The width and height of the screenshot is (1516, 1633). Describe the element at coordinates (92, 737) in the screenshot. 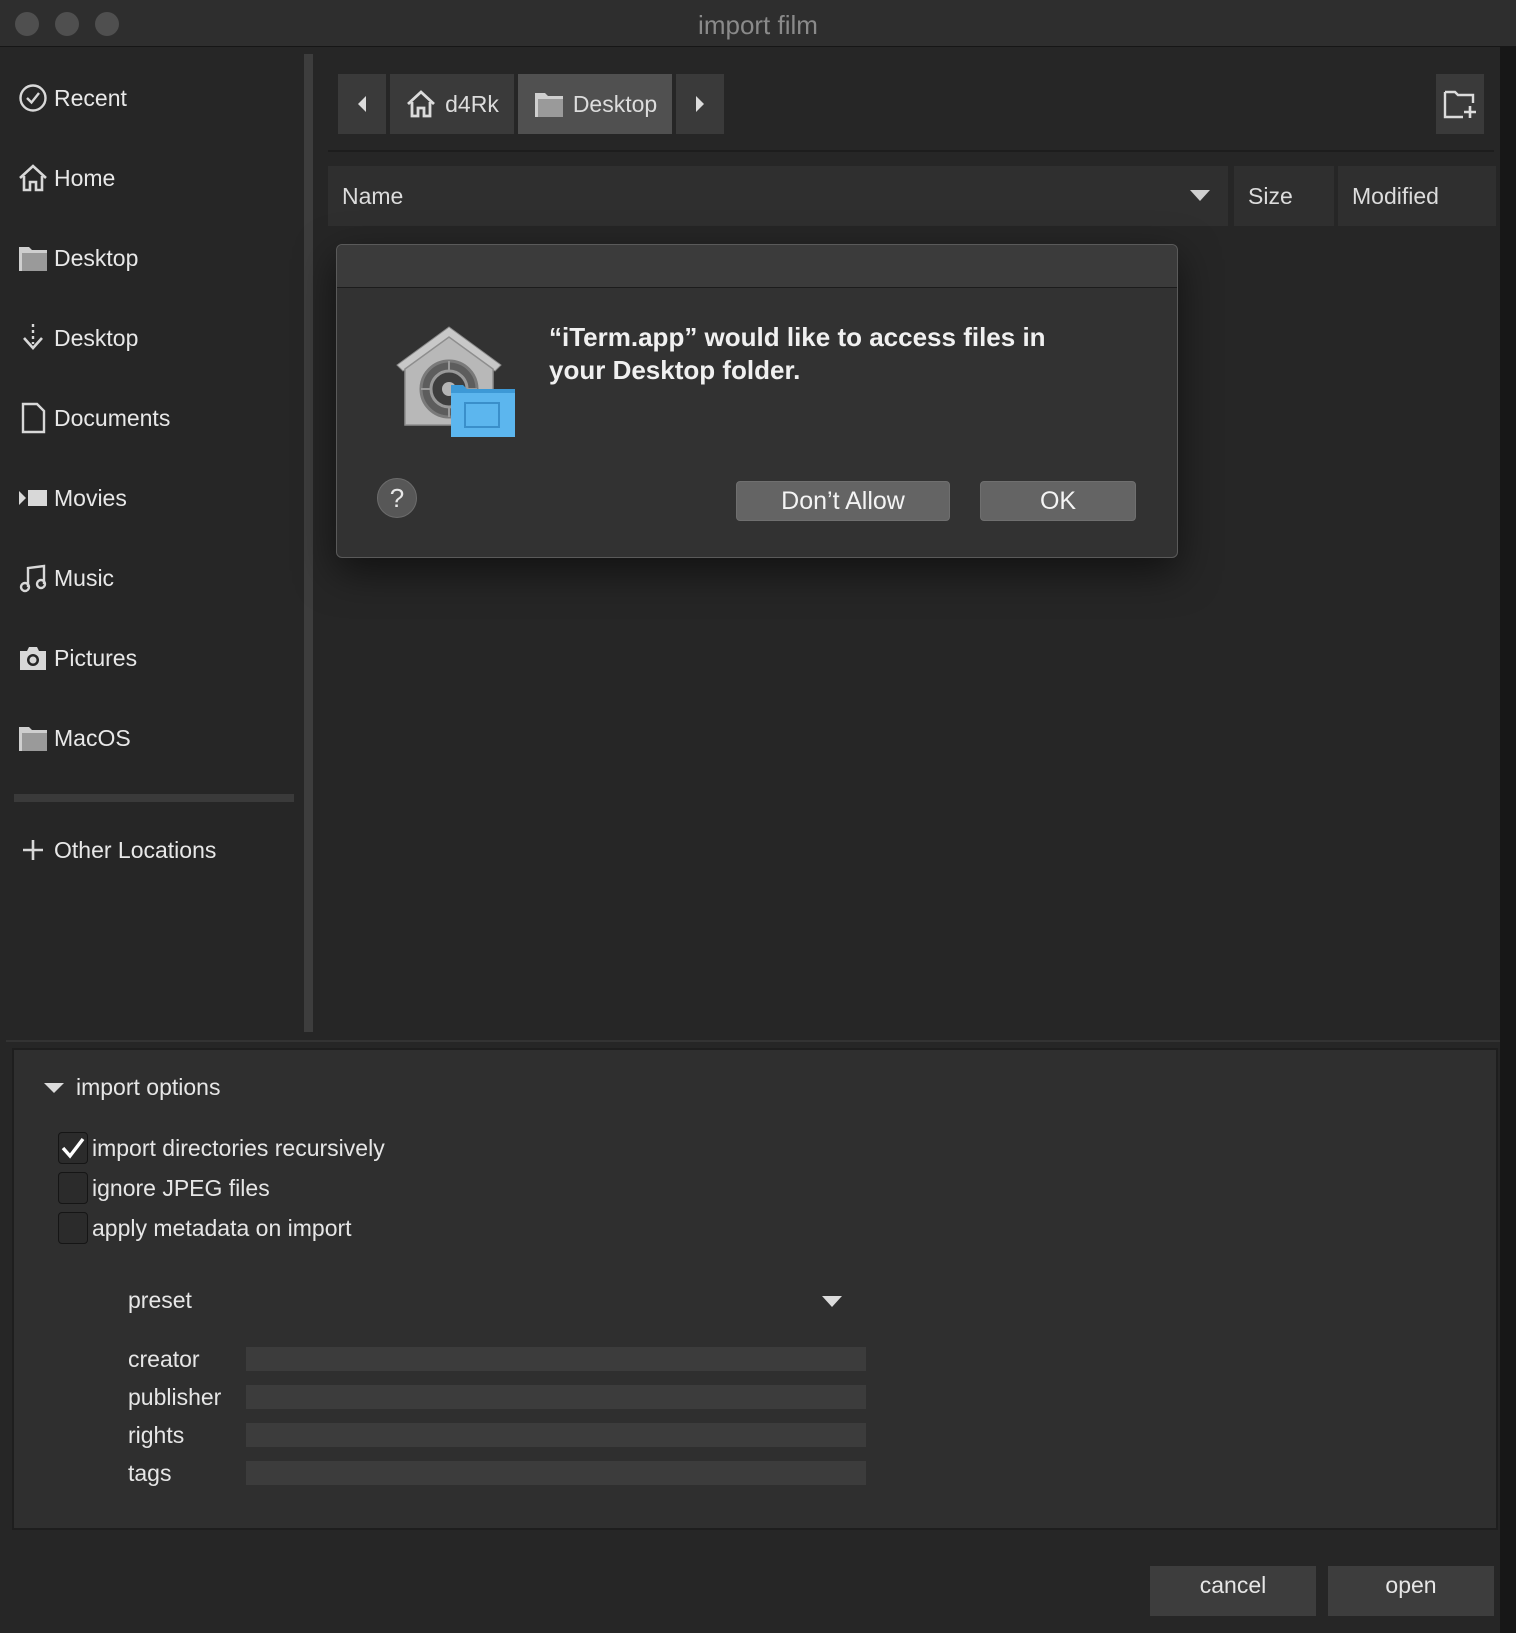

I see `sidebar-item-label: MacOS` at that location.